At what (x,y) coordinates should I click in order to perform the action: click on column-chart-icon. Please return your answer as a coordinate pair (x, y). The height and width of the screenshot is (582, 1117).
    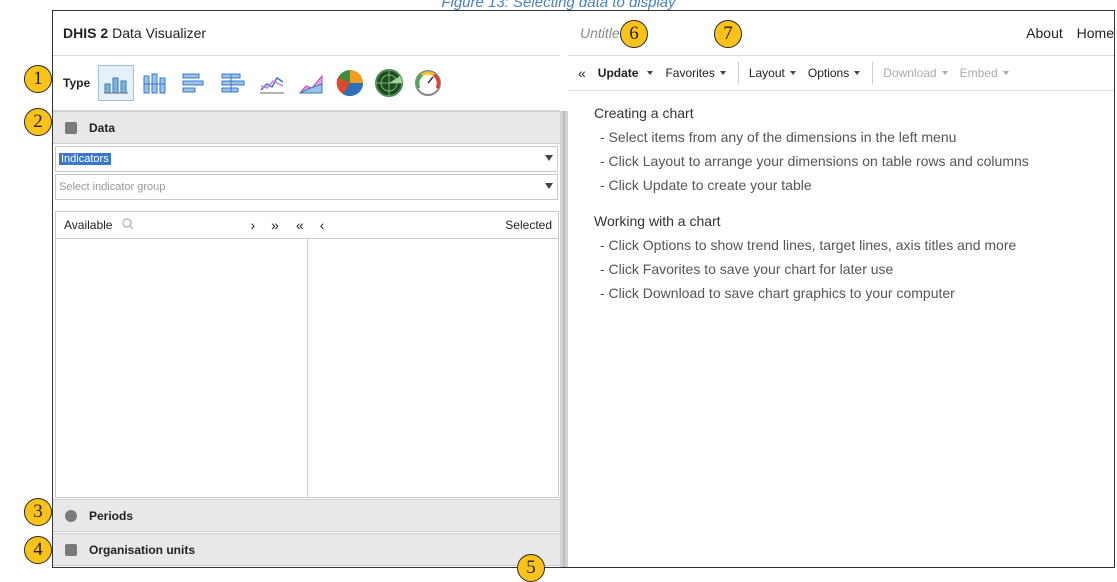
    Looking at the image, I should click on (116, 83).